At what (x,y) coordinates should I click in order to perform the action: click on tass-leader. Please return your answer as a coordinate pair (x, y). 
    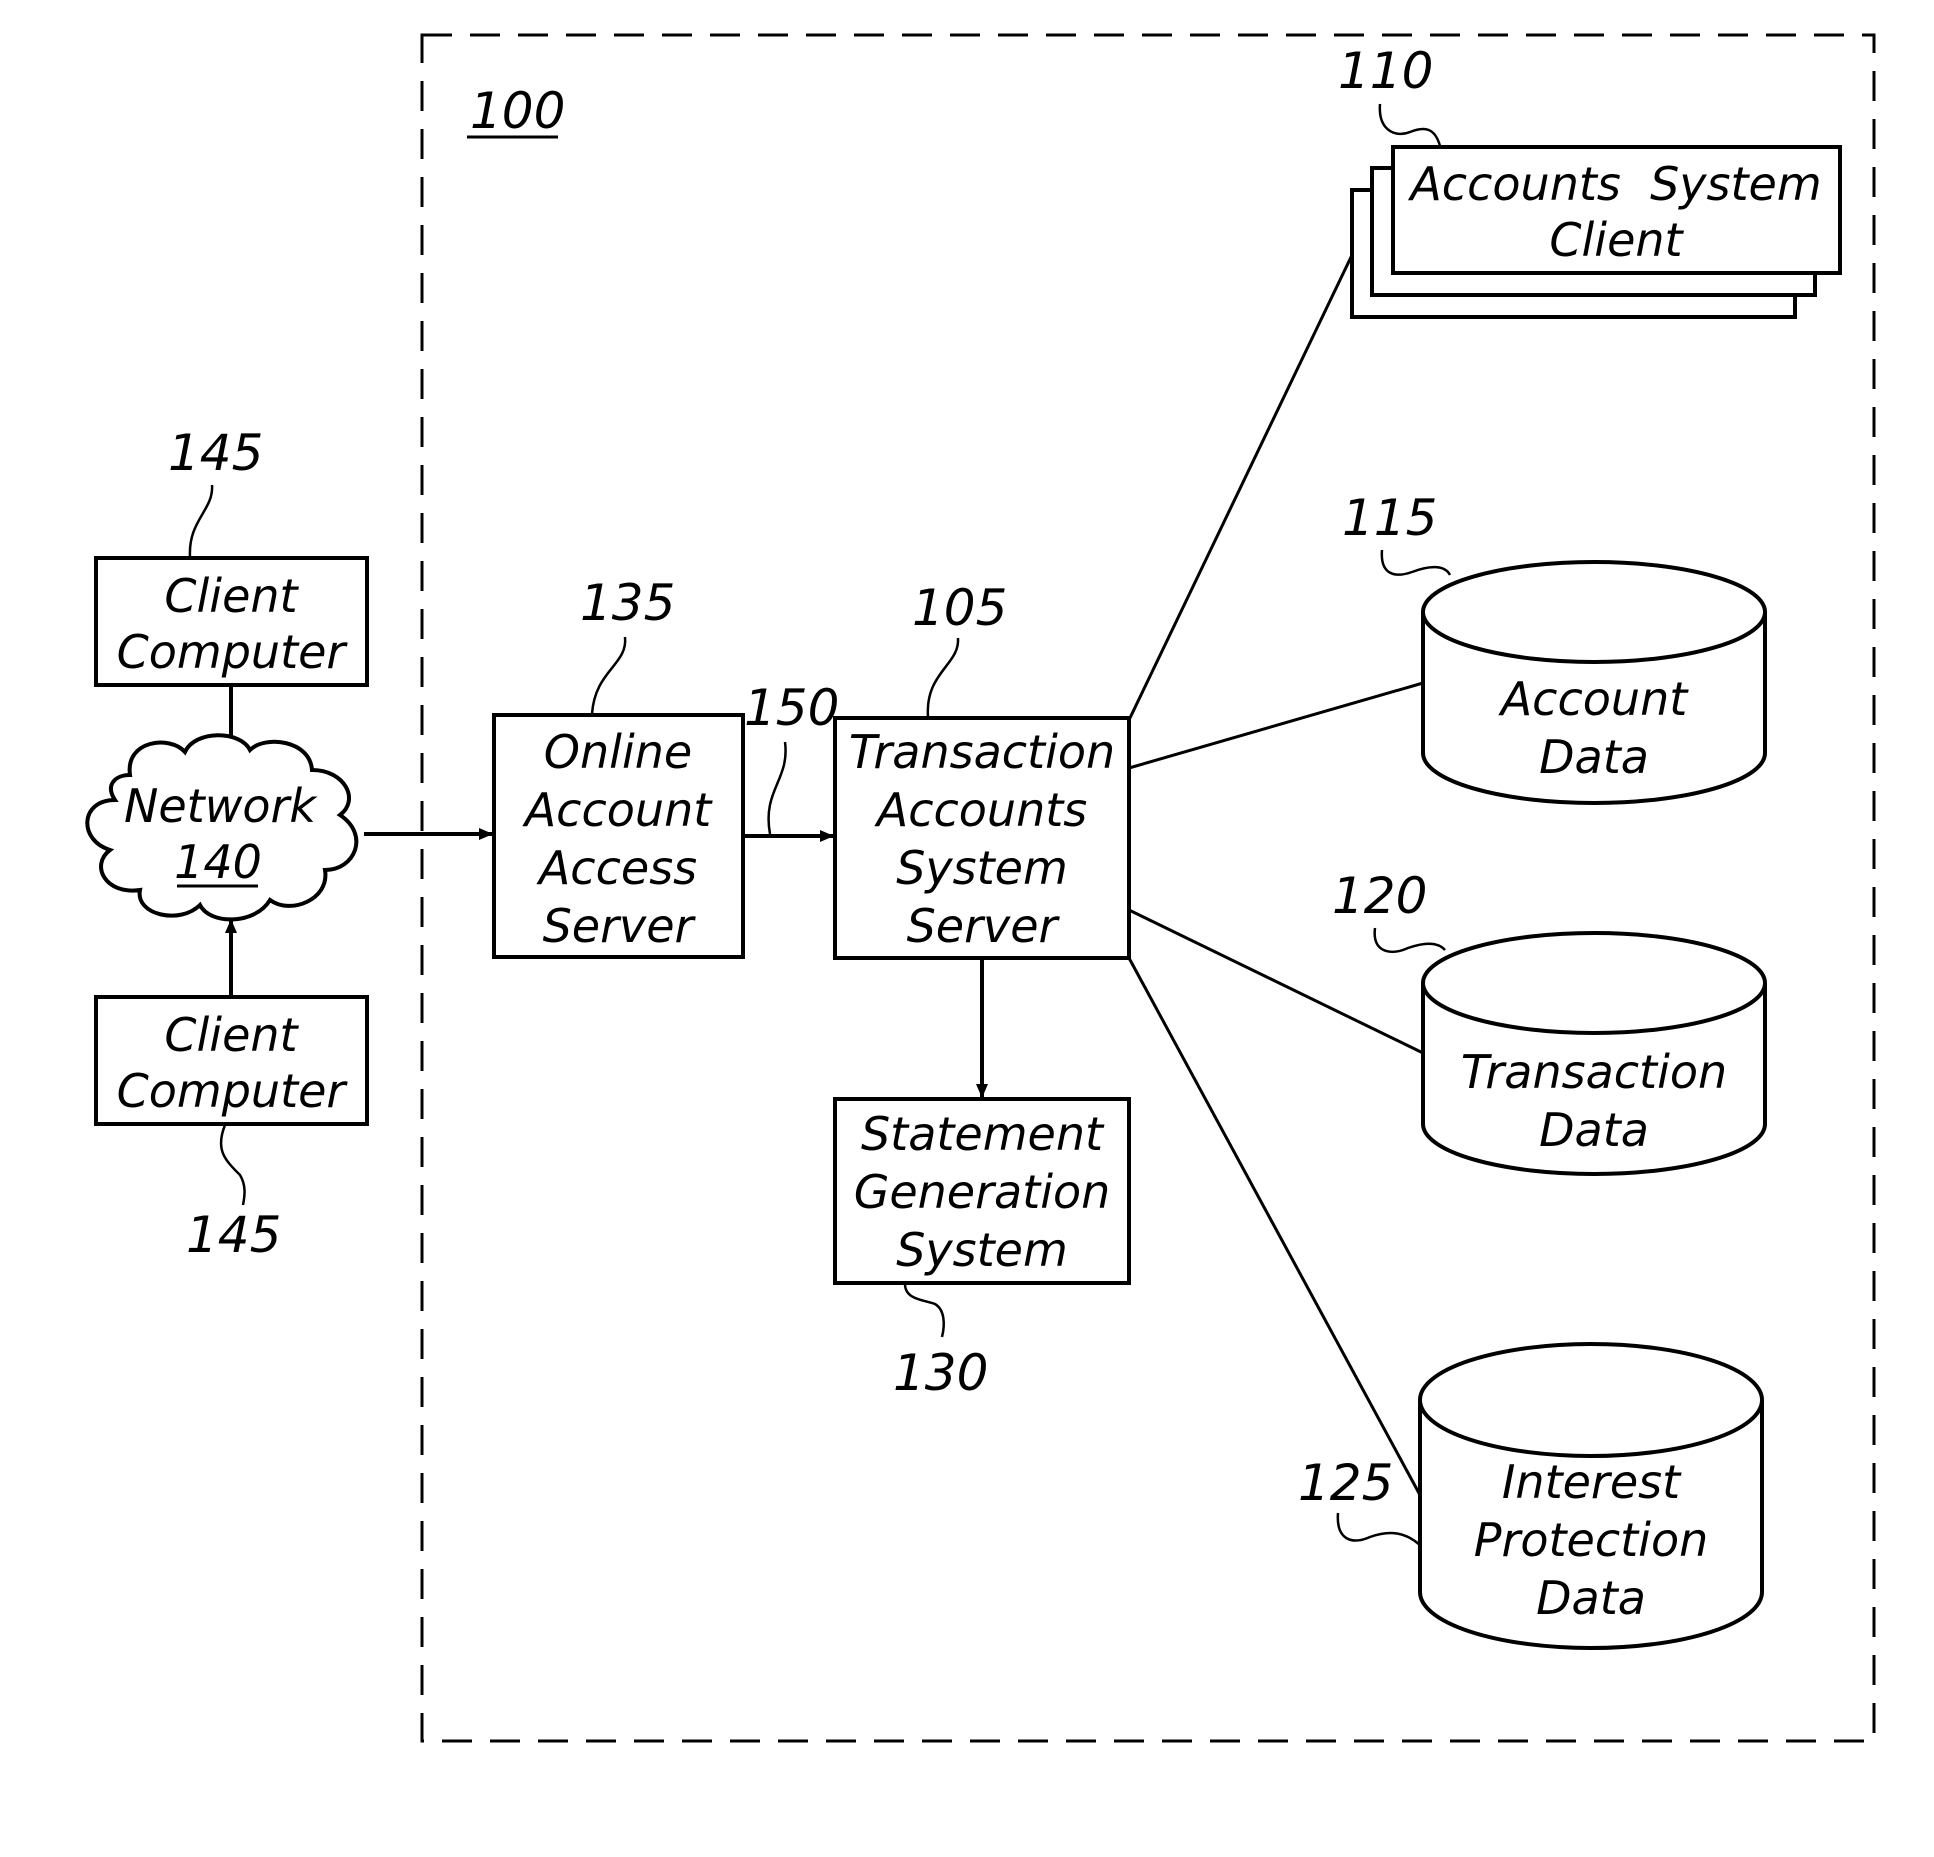
    Looking at the image, I should click on (943, 677).